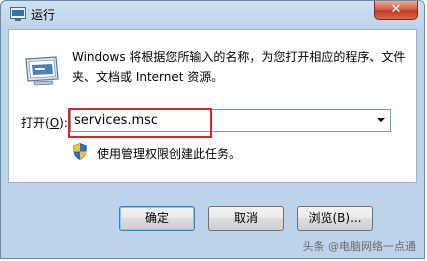  Describe the element at coordinates (212, 15) in the screenshot. I see `title-bar: 运行 ✕` at that location.